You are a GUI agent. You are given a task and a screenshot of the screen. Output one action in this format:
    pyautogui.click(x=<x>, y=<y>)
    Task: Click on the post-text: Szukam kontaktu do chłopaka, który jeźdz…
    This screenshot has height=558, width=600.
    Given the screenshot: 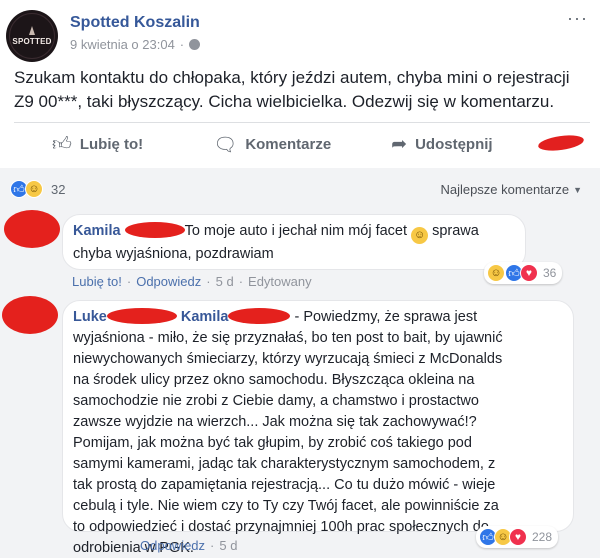 What is the action you would take?
    pyautogui.click(x=292, y=89)
    